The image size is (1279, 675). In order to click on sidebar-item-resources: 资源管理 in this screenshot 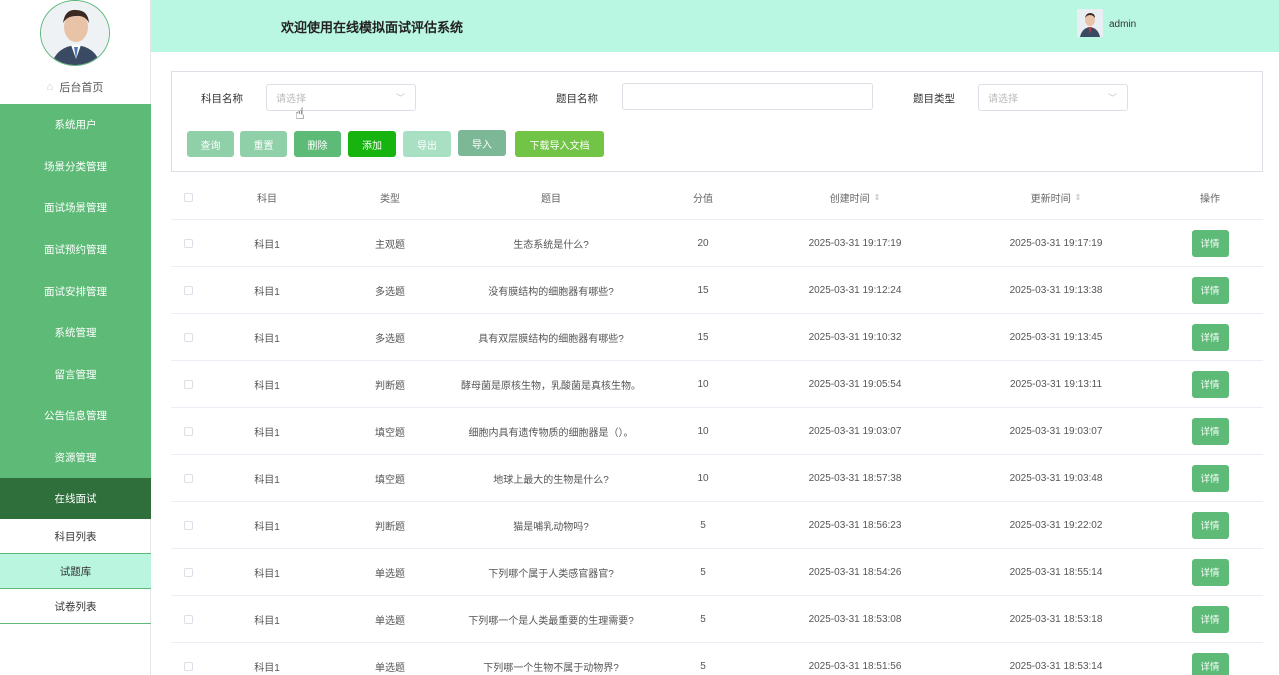, I will do `click(75, 458)`.